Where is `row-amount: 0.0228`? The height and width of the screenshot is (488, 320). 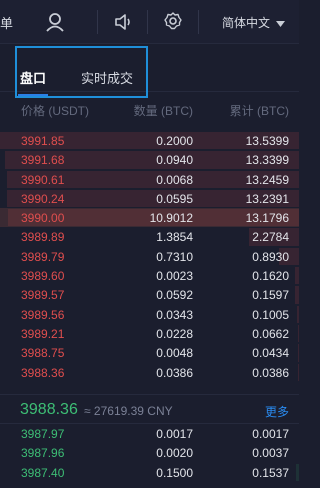
row-amount: 0.0228 is located at coordinates (174, 333).